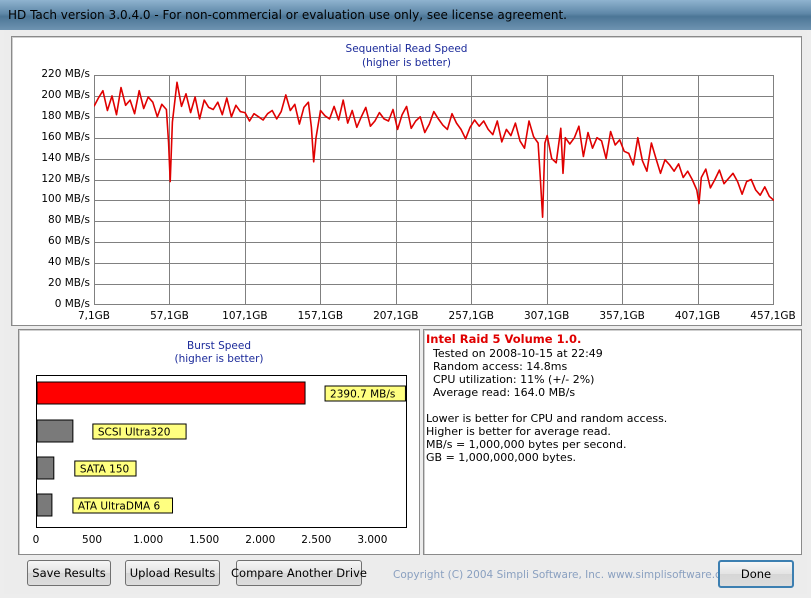  Describe the element at coordinates (362, 395) in the screenshot. I see `burst-label-text: 2390.7 MB/s` at that location.